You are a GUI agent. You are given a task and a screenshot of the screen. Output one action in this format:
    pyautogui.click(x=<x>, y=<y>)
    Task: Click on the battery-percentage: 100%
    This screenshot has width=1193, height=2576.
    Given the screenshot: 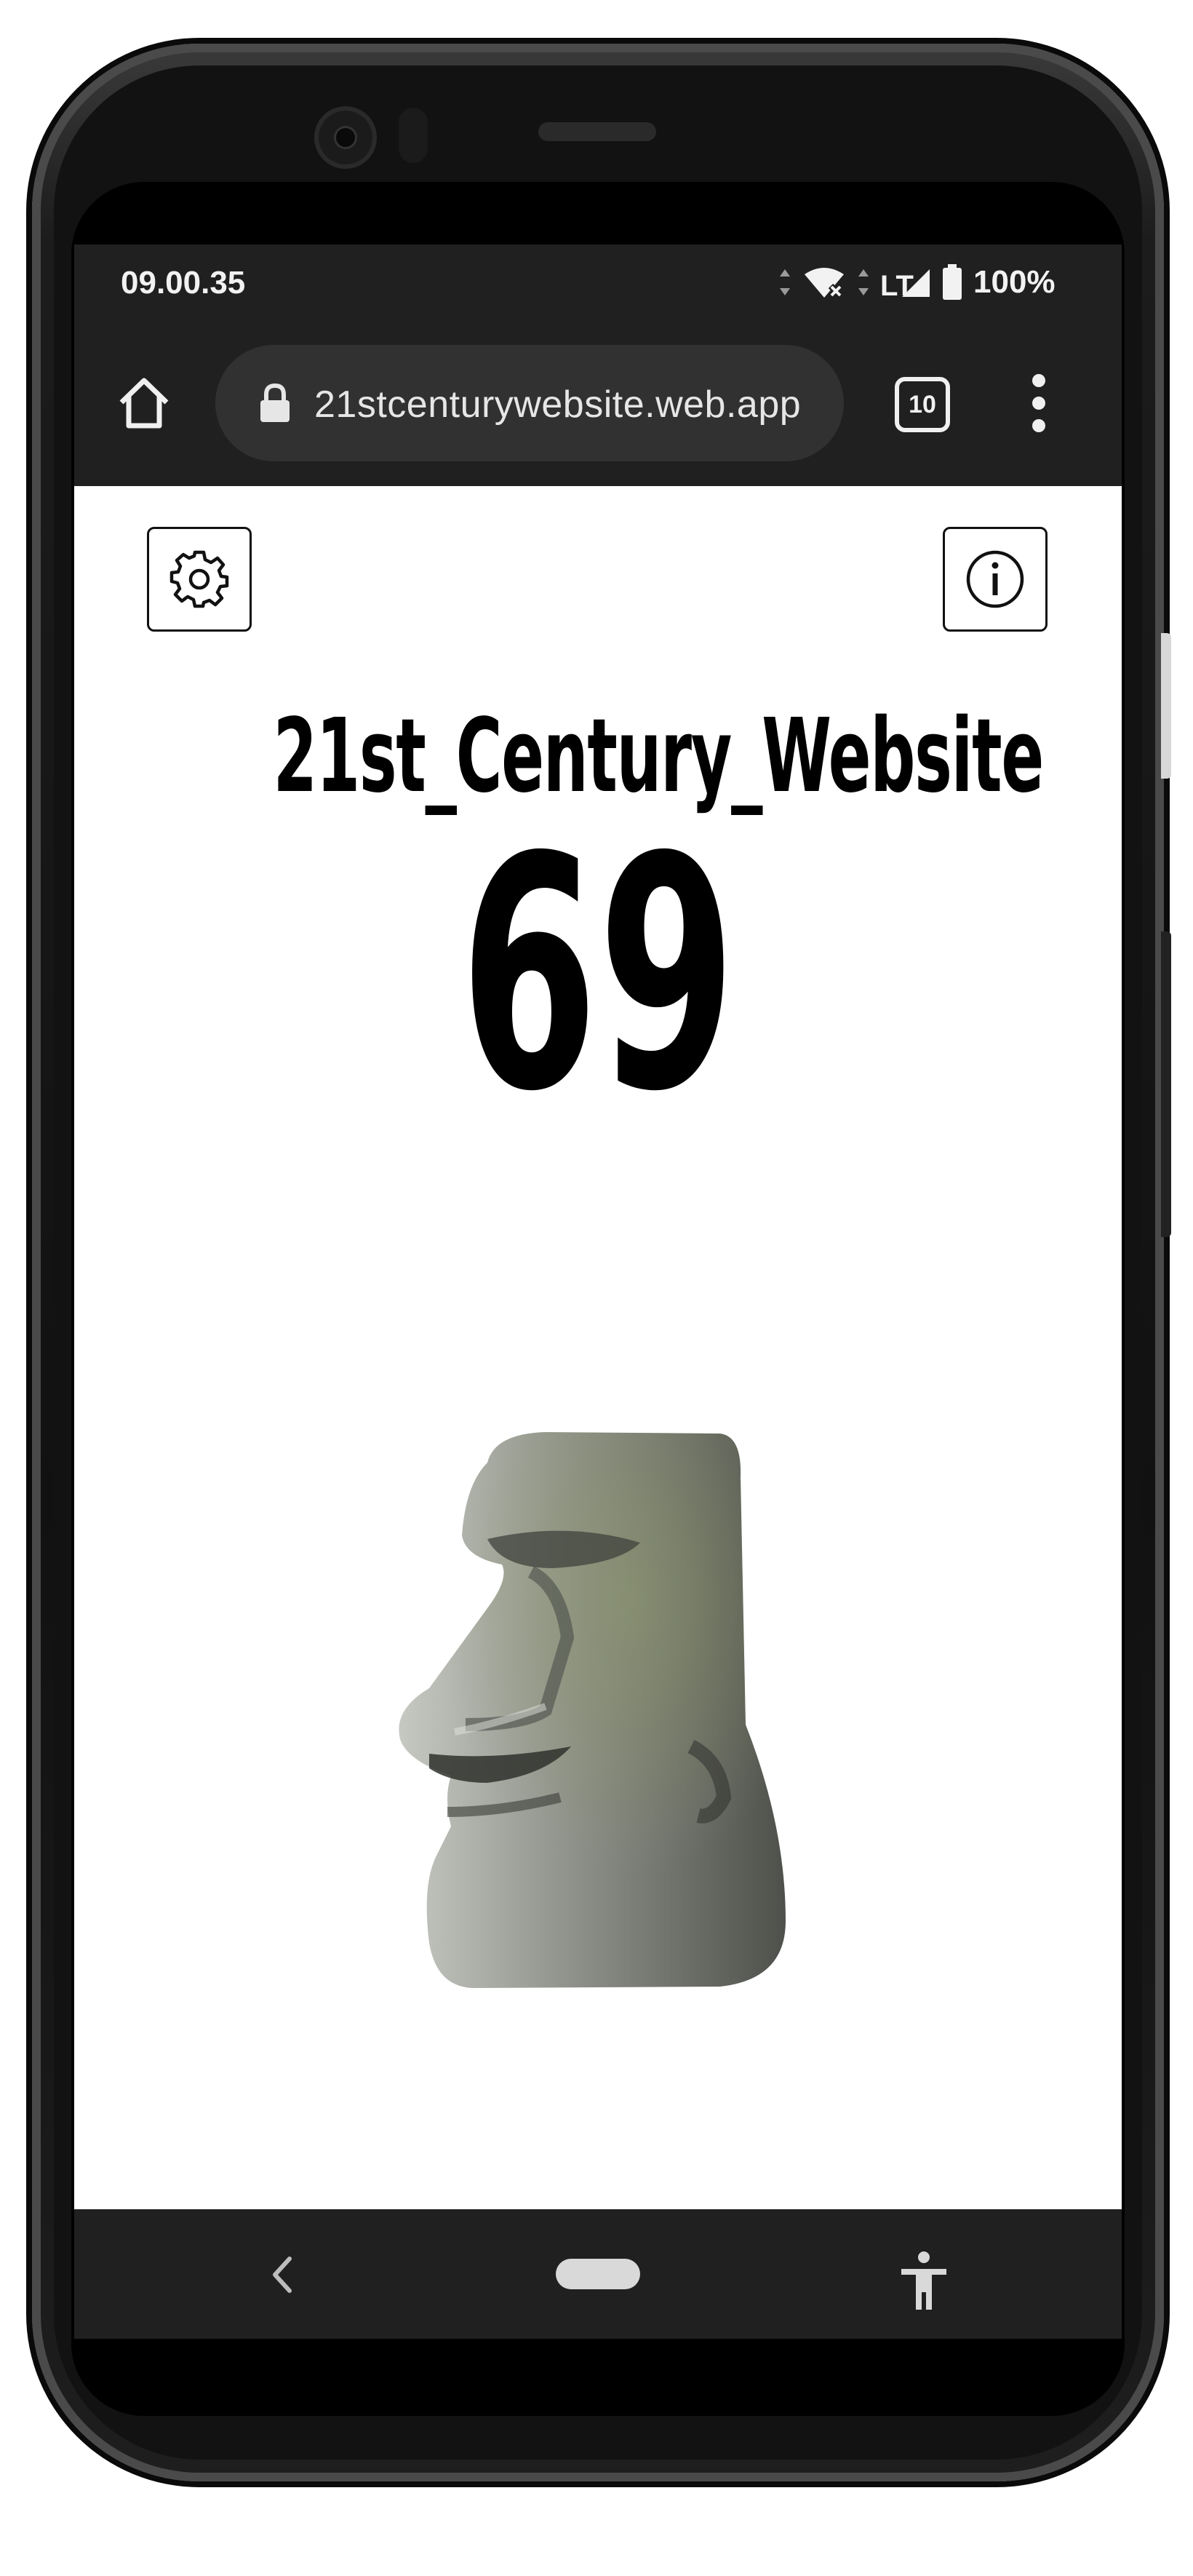 What is the action you would take?
    pyautogui.click(x=1014, y=282)
    